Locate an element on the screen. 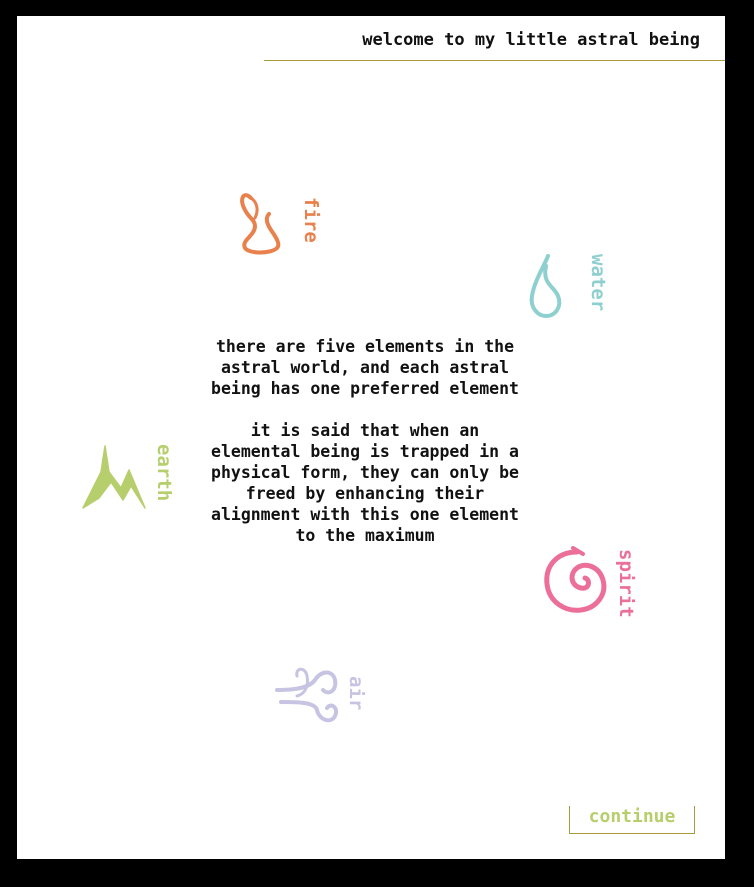  header-title: welcome to my little astral being is located at coordinates (531, 40).